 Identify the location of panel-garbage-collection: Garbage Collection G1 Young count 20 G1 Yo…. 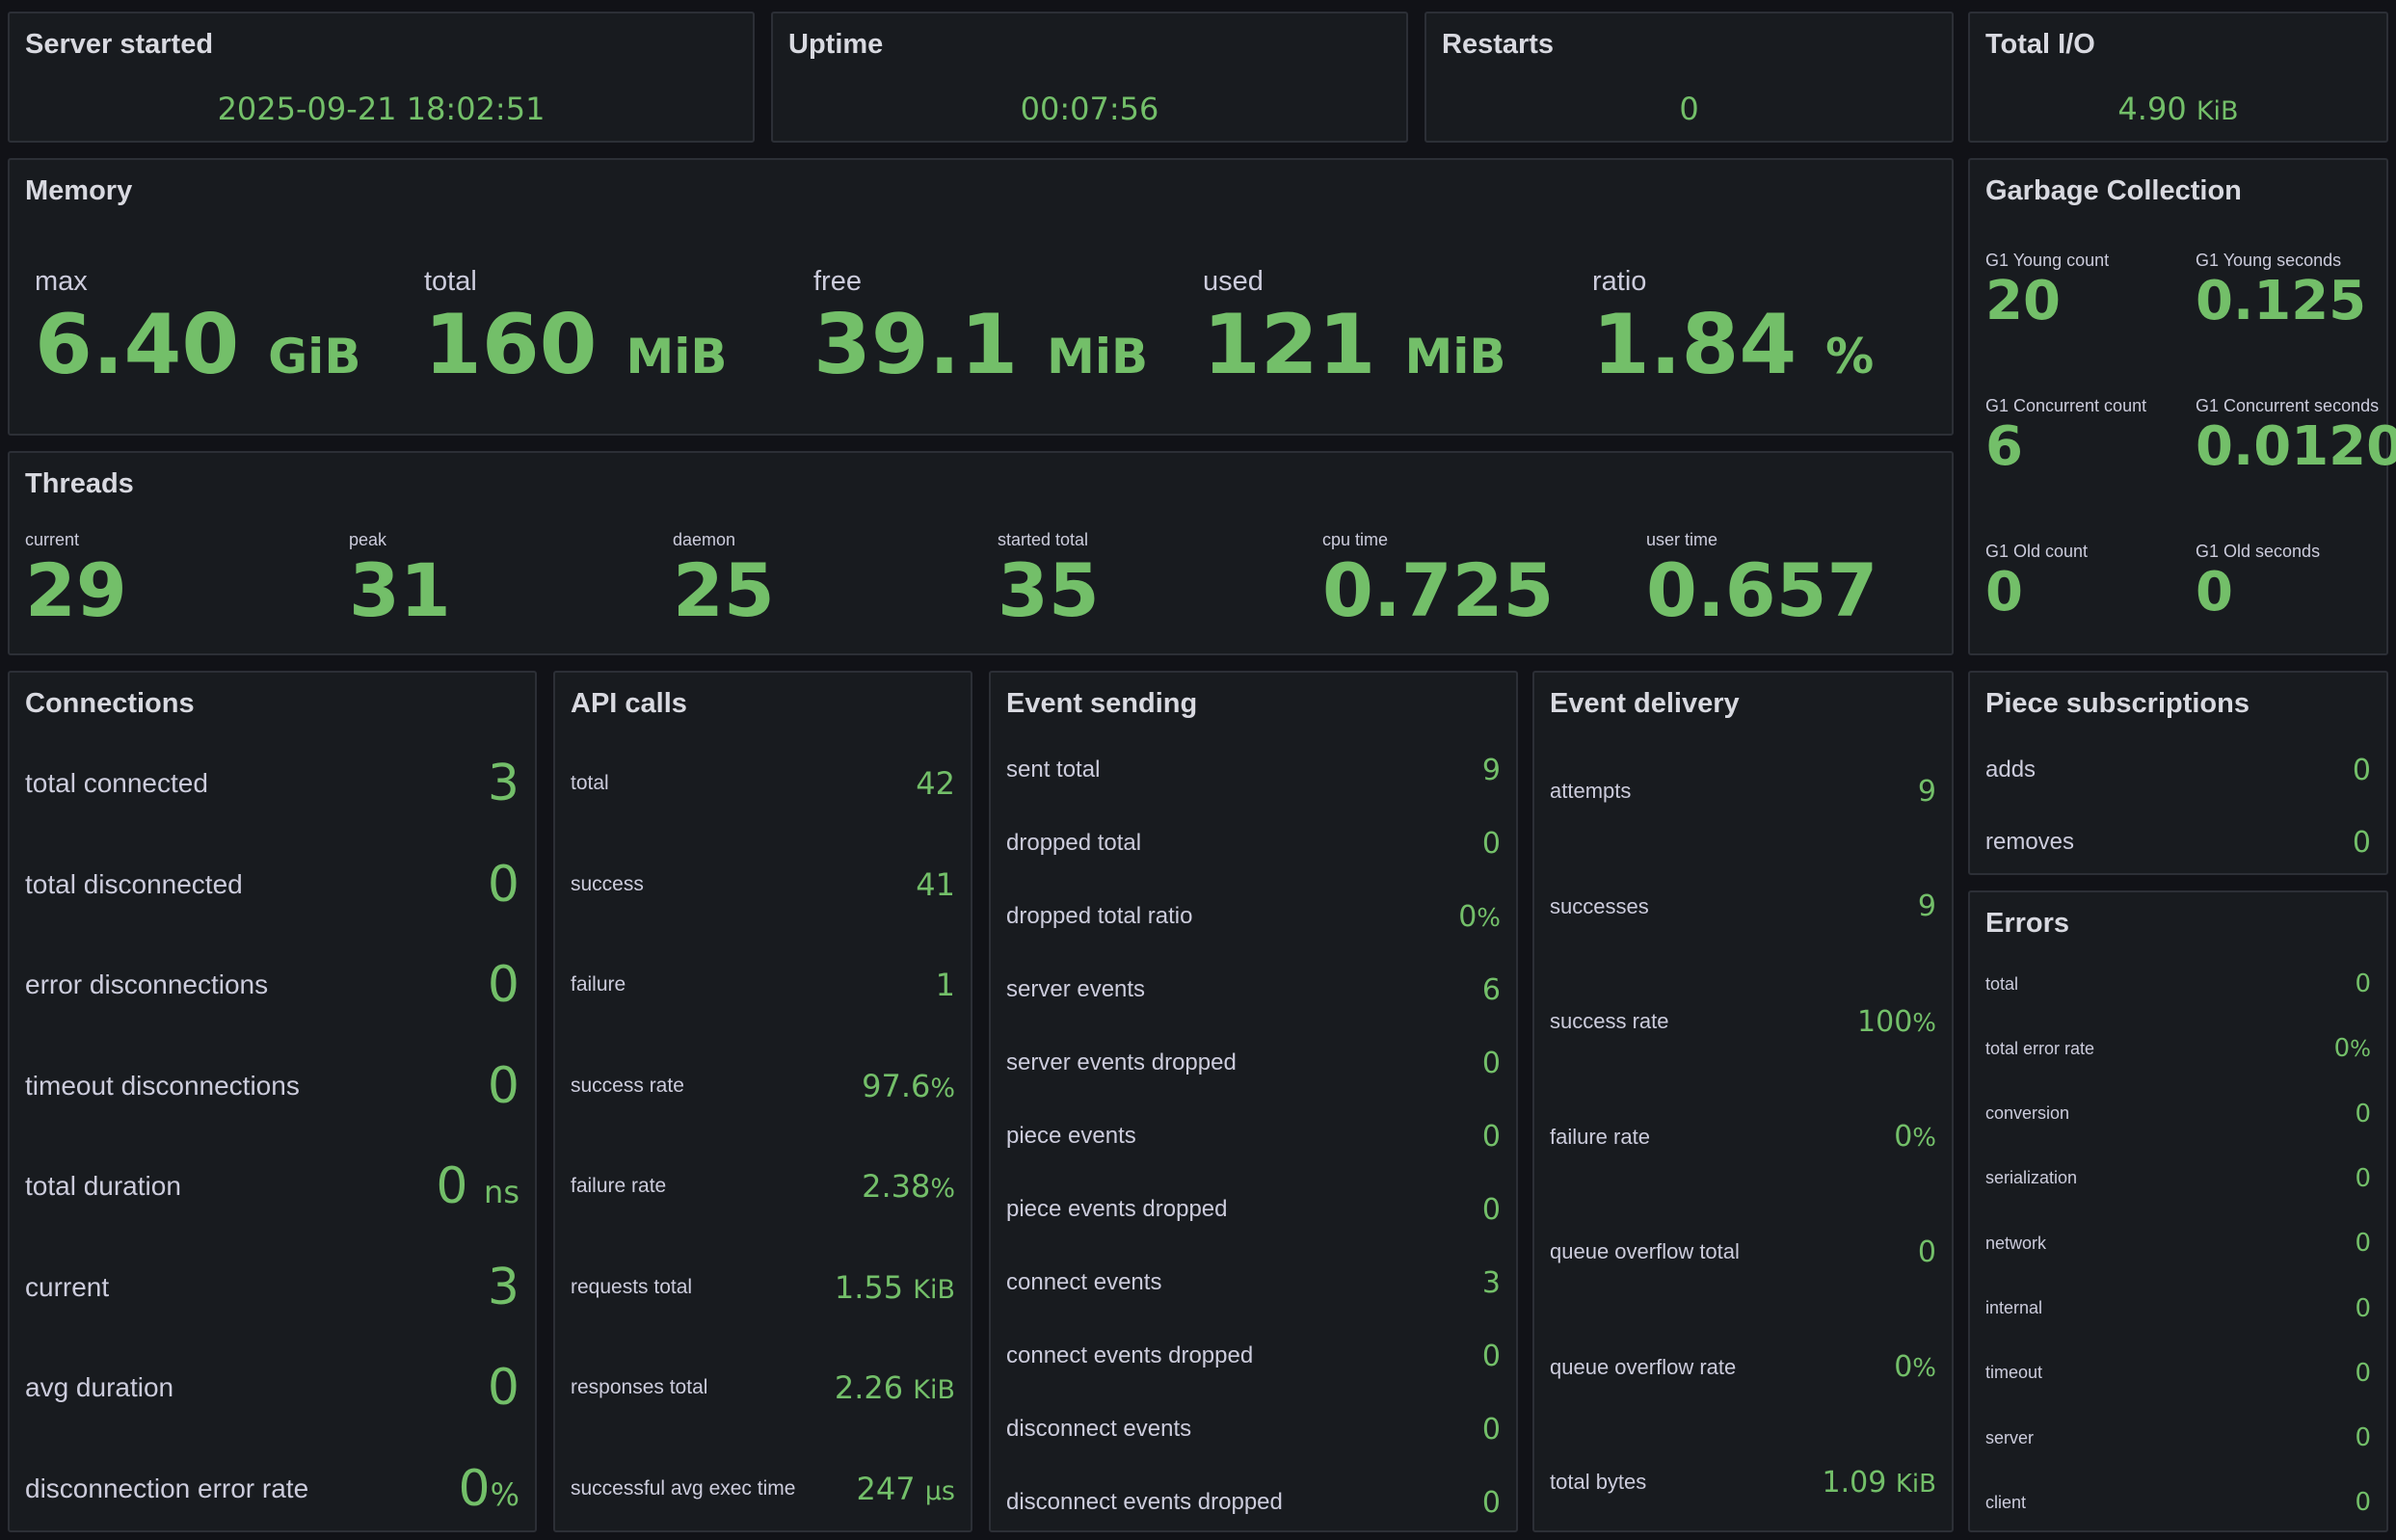
(2182, 406).